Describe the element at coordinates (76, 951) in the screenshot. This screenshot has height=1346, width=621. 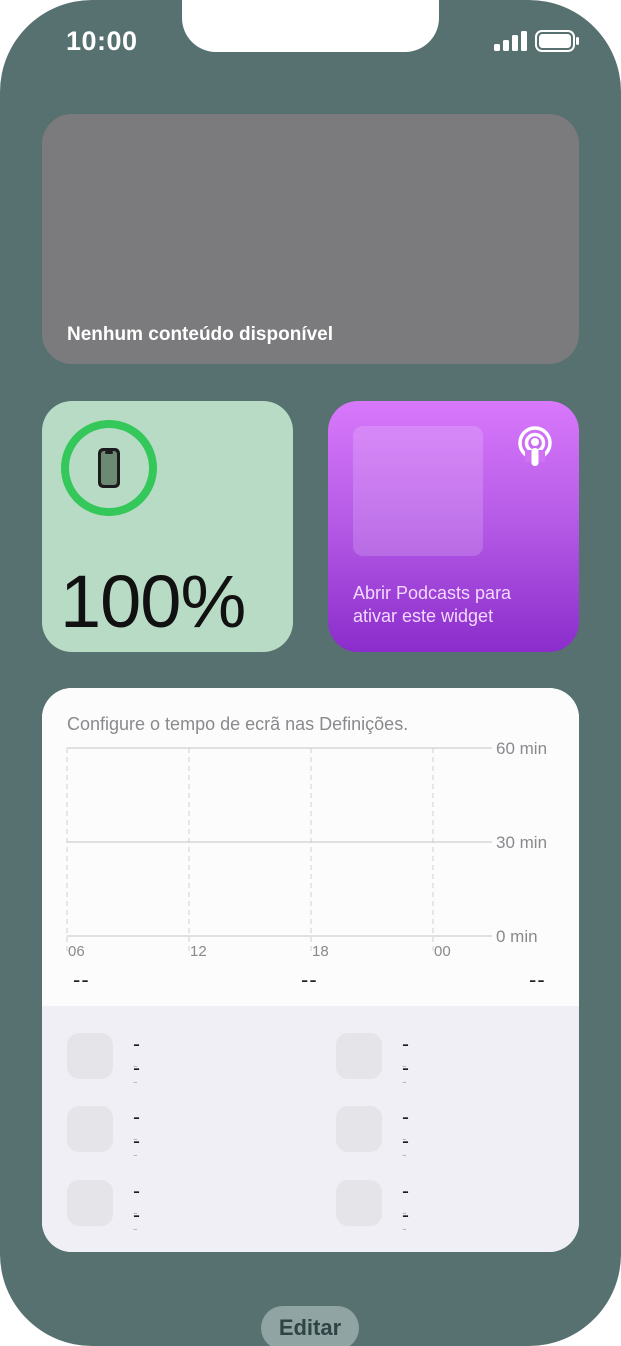
I see `x-label-06: 06` at that location.